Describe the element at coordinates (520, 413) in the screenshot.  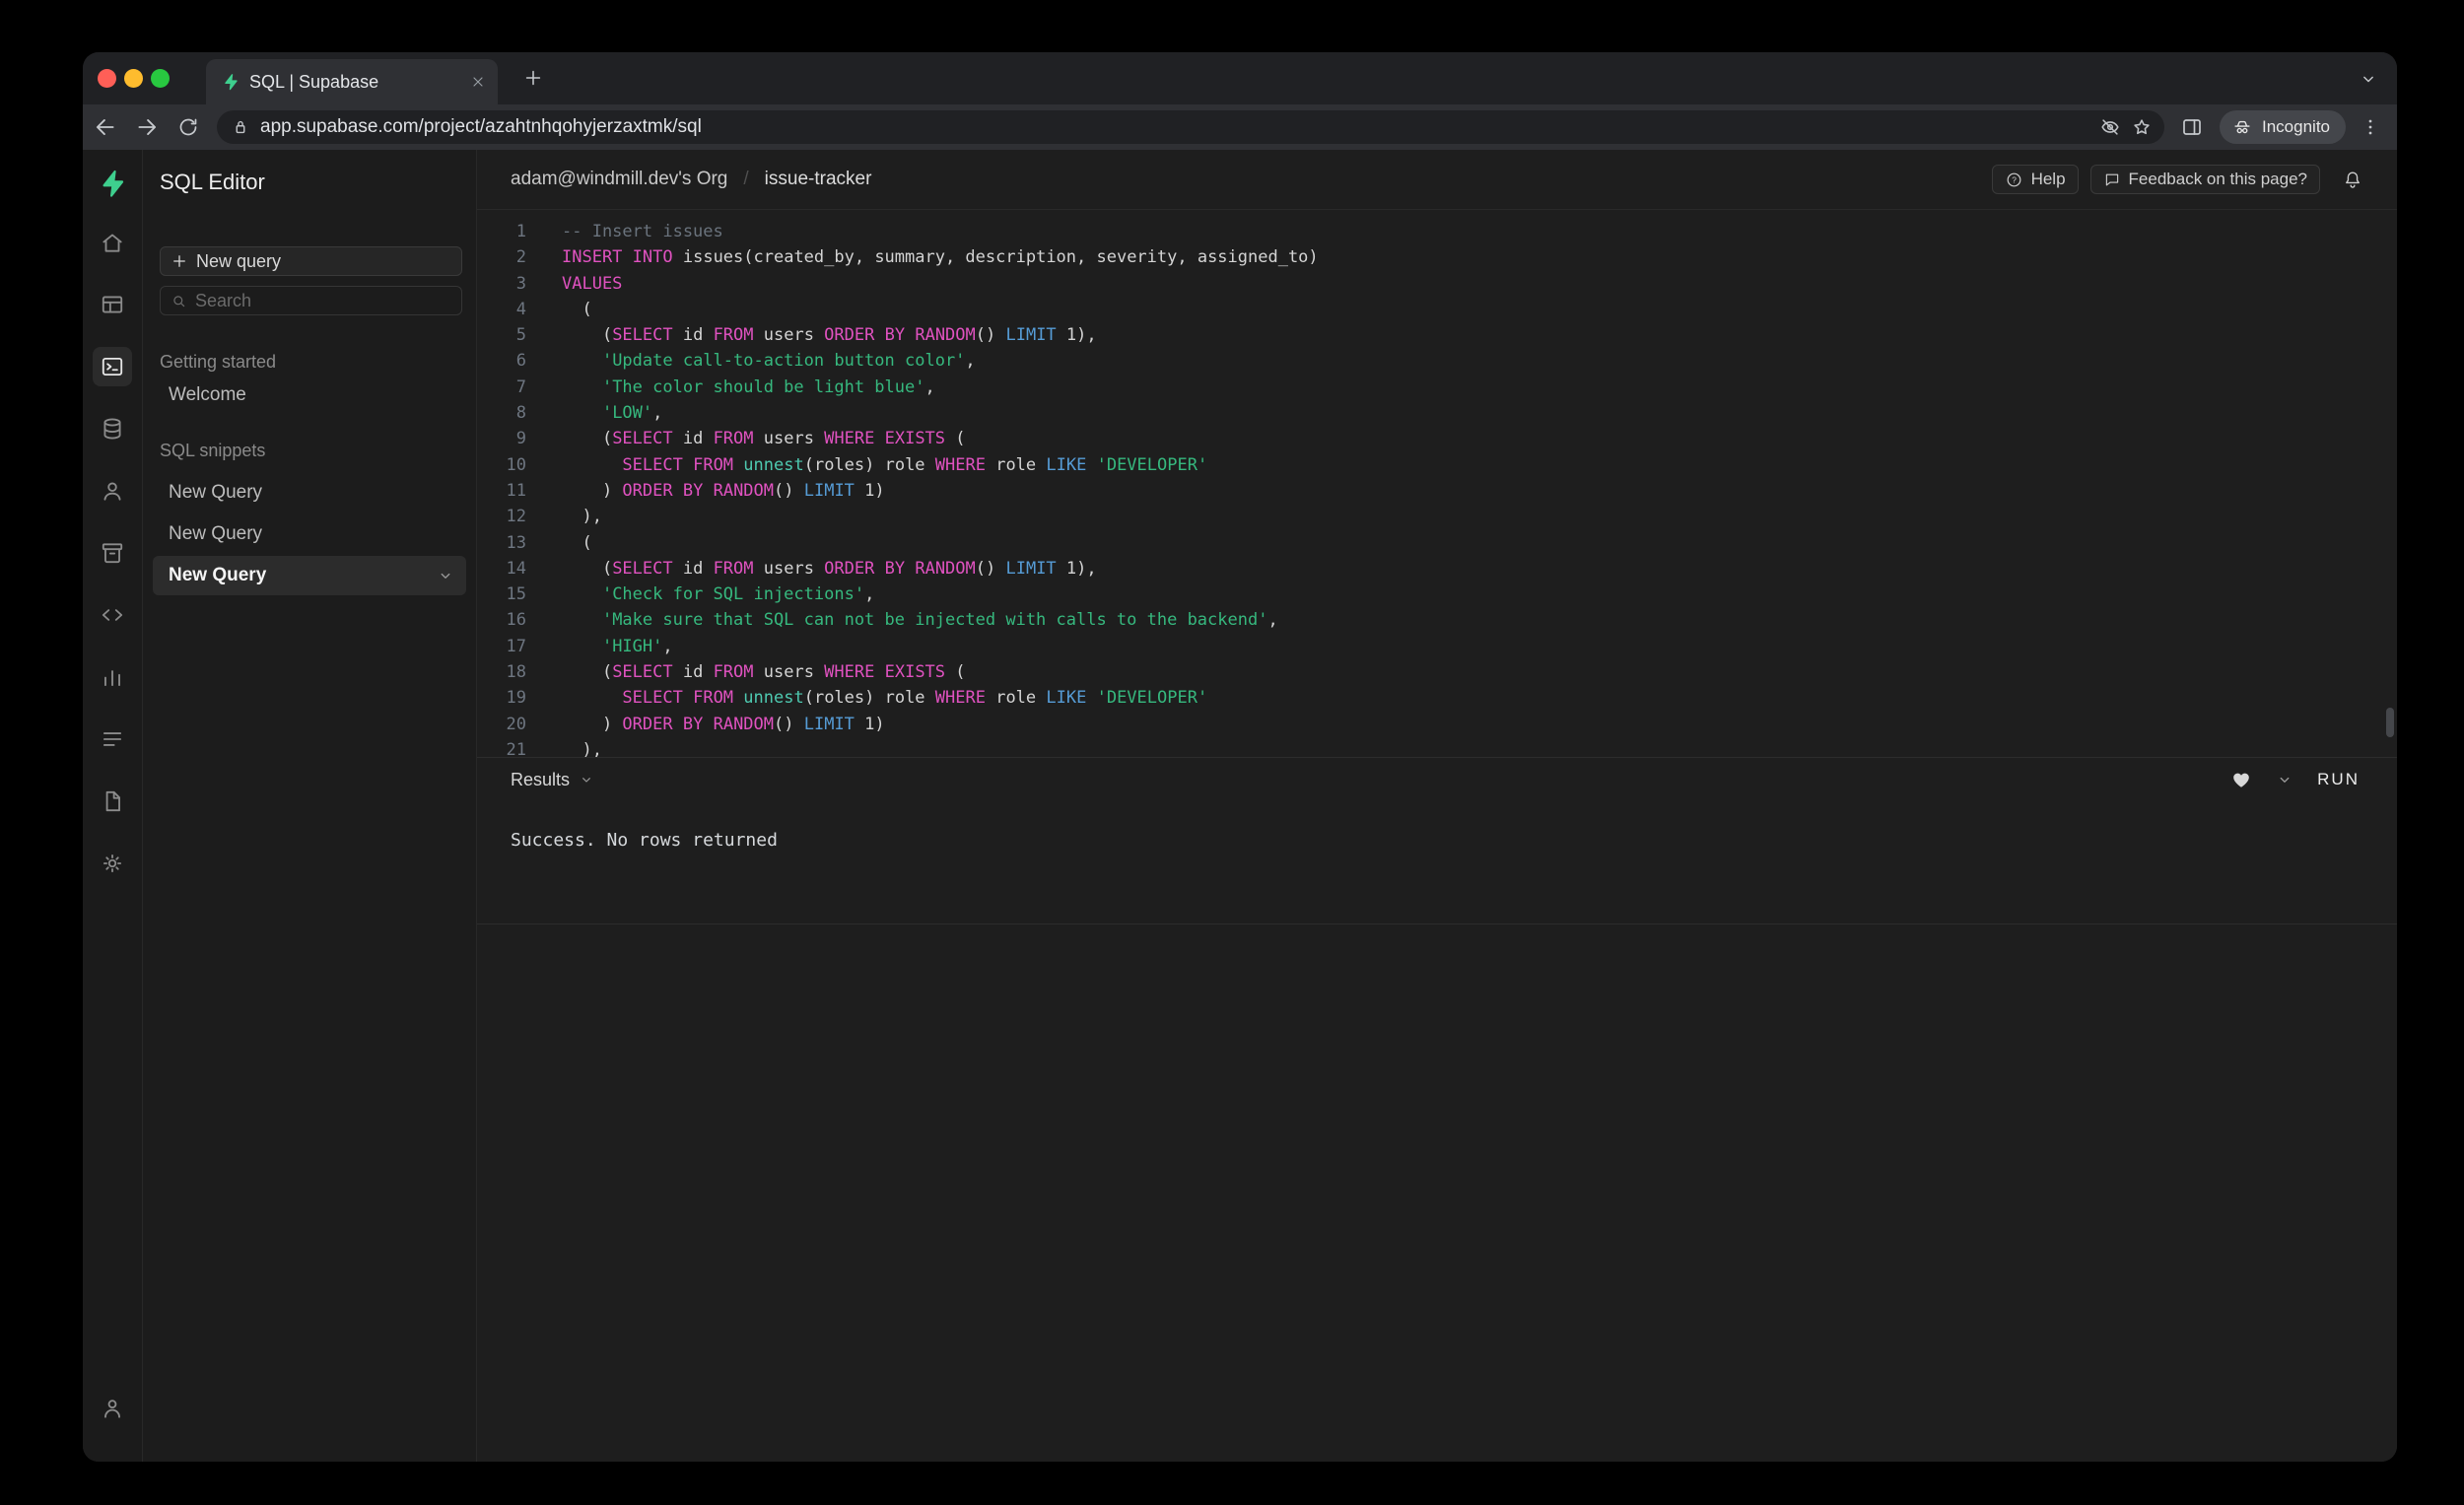
I see `line-number: 8` at that location.